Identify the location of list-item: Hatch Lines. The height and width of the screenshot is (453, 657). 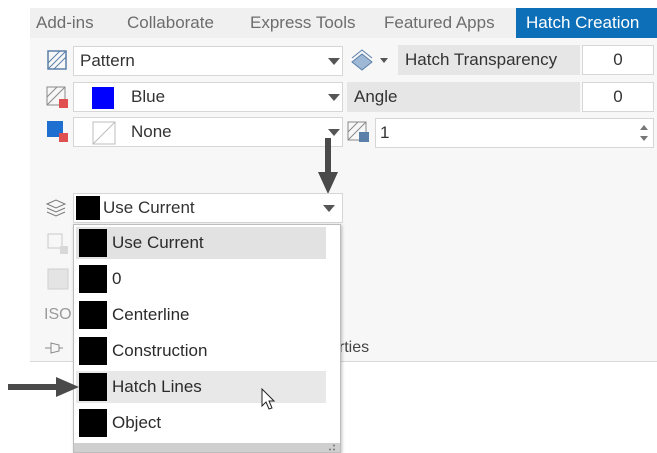
(201, 387).